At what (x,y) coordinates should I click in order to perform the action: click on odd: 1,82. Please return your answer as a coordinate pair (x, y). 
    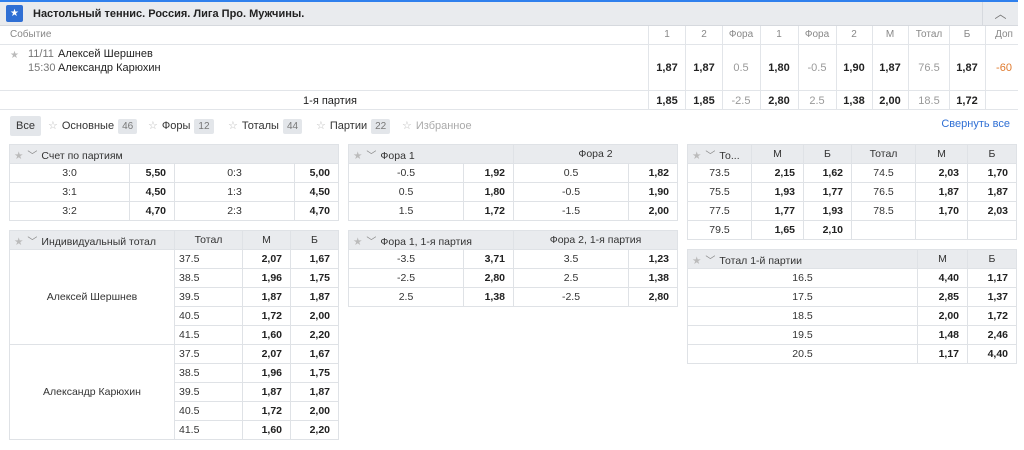
    Looking at the image, I should click on (653, 173).